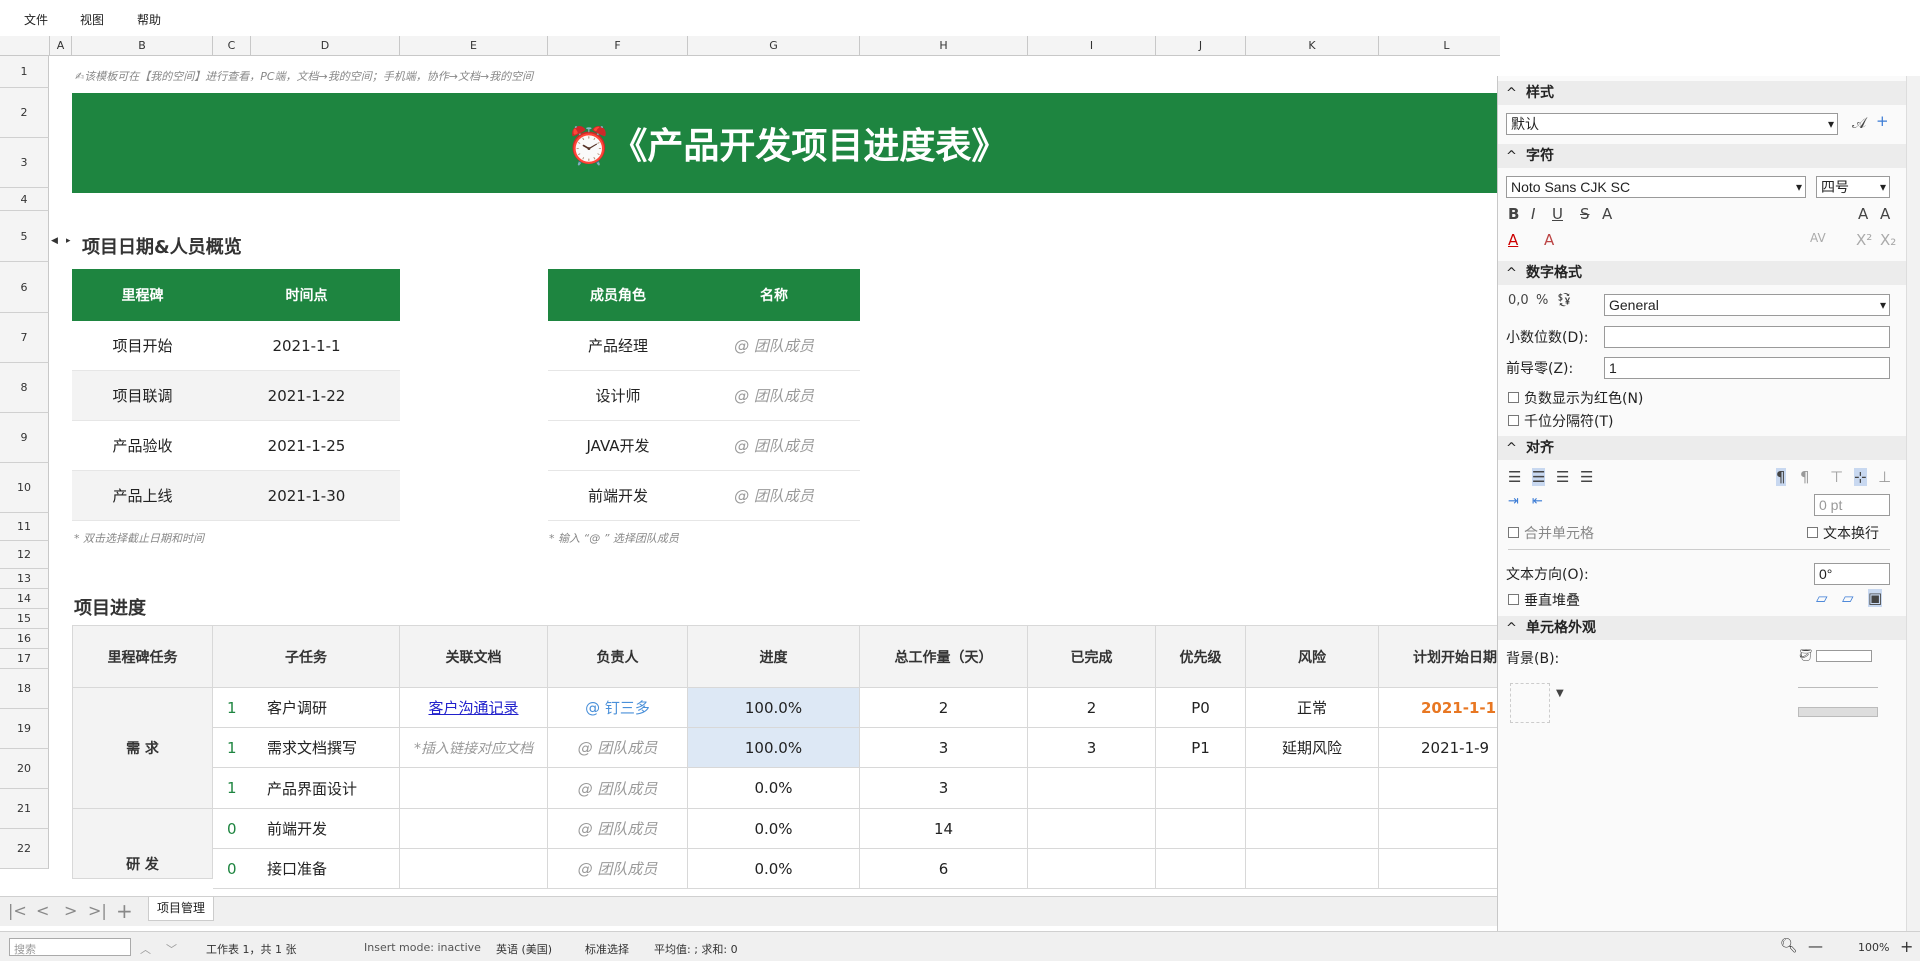 This screenshot has height=961, width=1920. What do you see at coordinates (306, 748) in the screenshot?
I see `task-cell: 1 需求文档撰写` at bounding box center [306, 748].